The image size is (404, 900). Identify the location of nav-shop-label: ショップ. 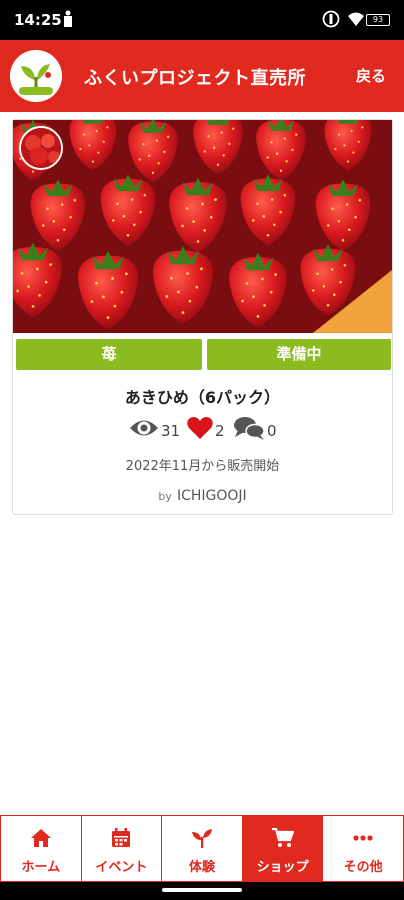
(282, 867).